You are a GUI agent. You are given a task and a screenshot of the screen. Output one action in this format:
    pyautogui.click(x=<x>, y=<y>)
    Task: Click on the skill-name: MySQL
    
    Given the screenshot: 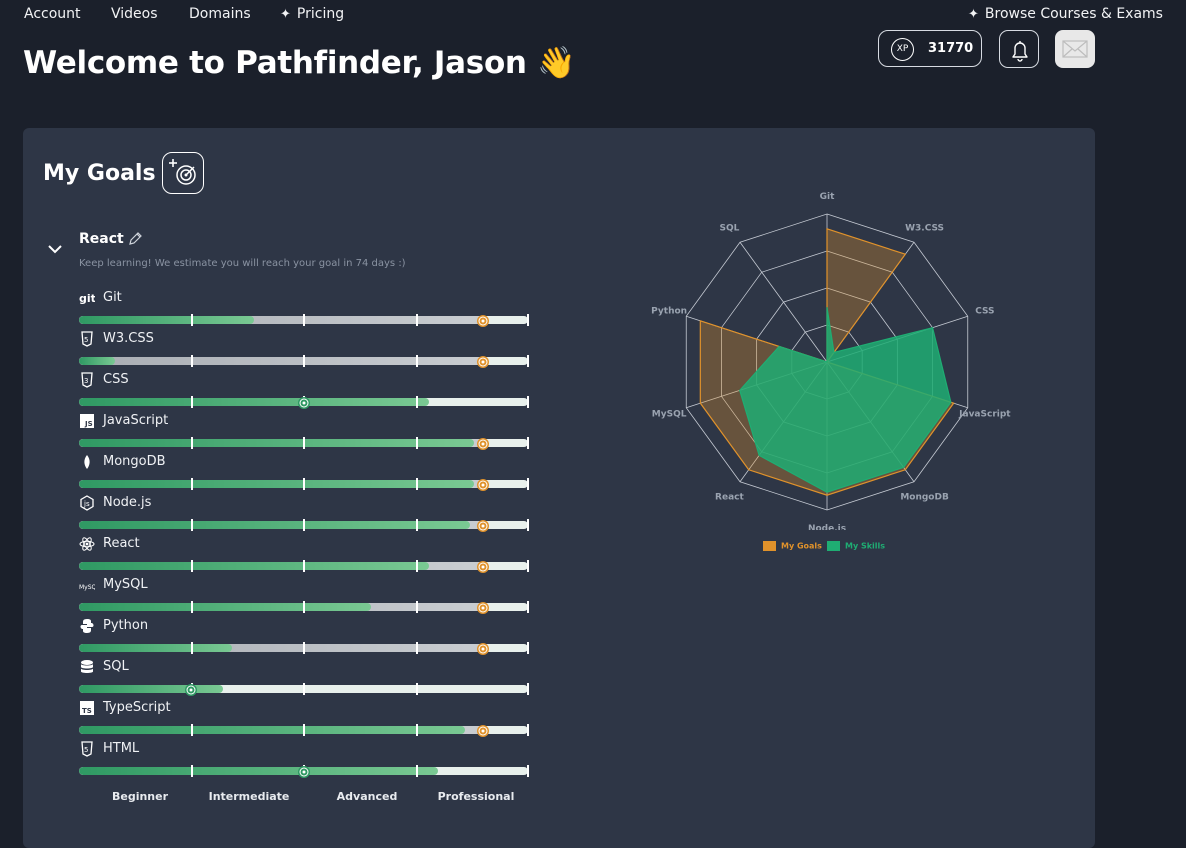 What is the action you would take?
    pyautogui.click(x=125, y=584)
    